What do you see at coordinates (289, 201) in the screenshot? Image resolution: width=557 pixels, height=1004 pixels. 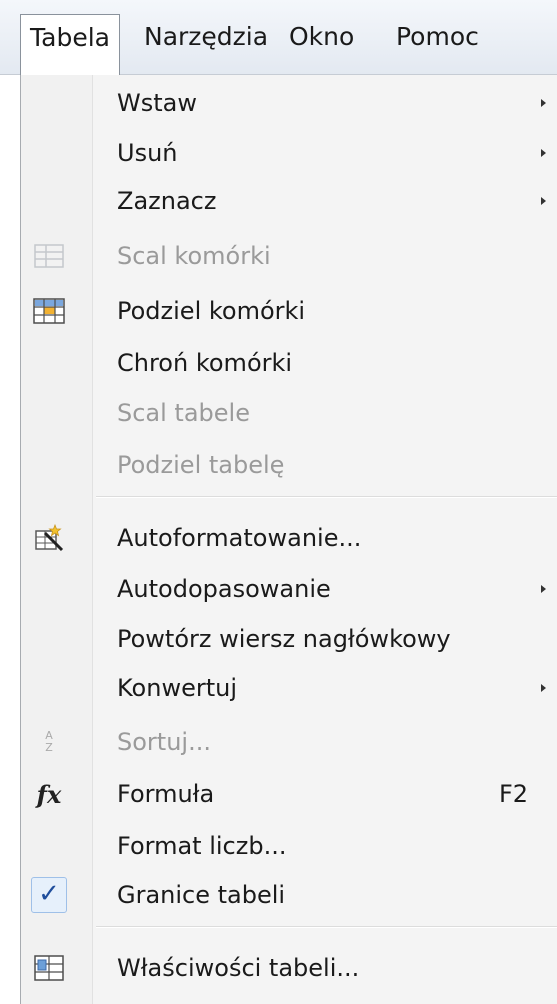 I see `menu-item-zaznacz: Zaznacz` at bounding box center [289, 201].